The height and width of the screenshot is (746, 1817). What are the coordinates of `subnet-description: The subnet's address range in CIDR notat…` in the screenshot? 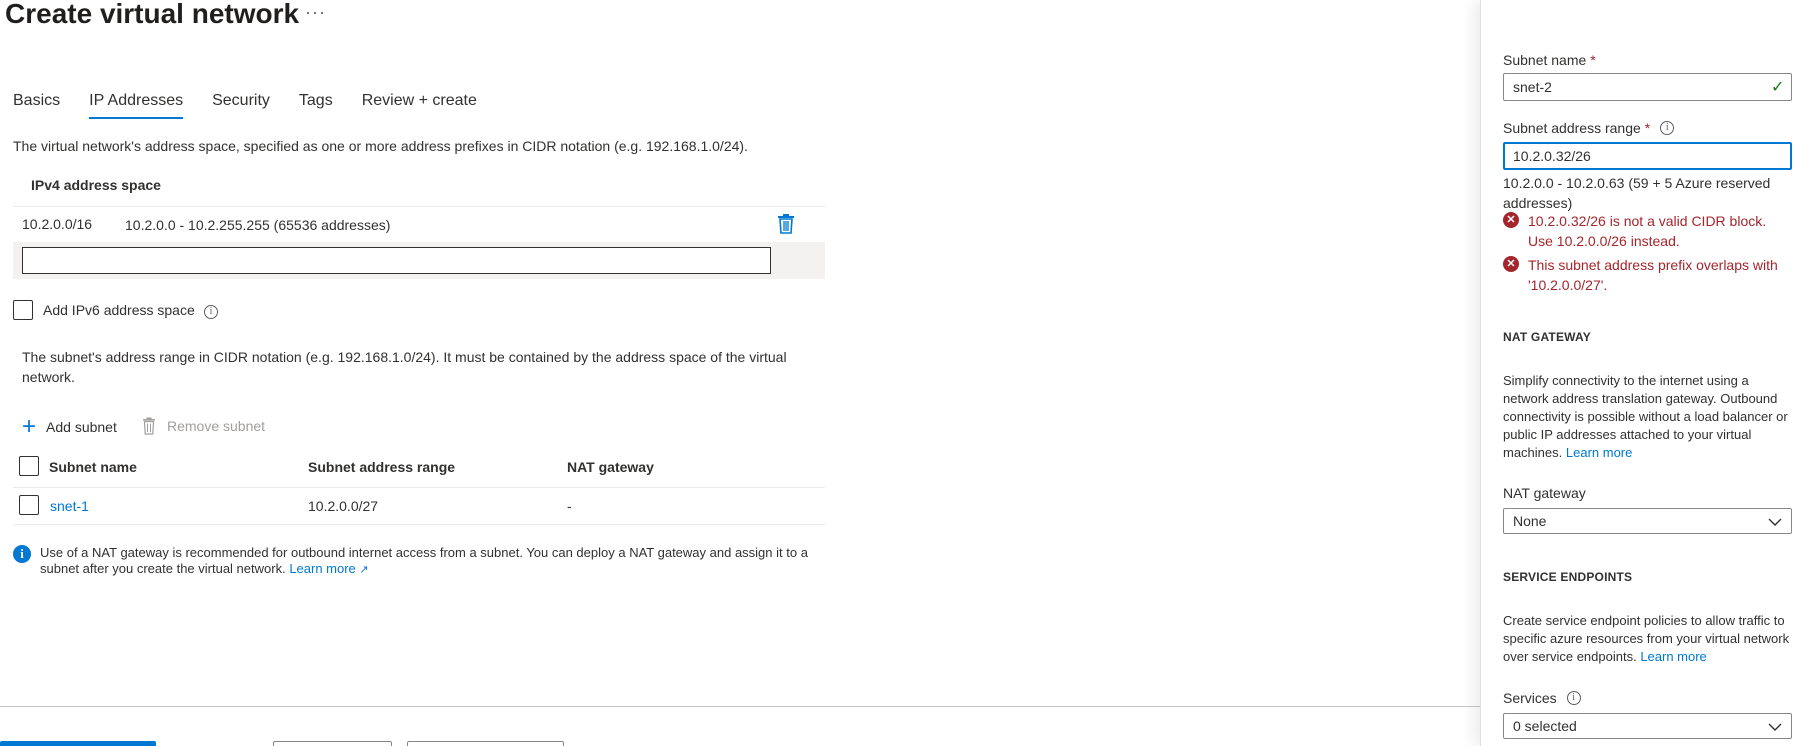 It's located at (404, 367).